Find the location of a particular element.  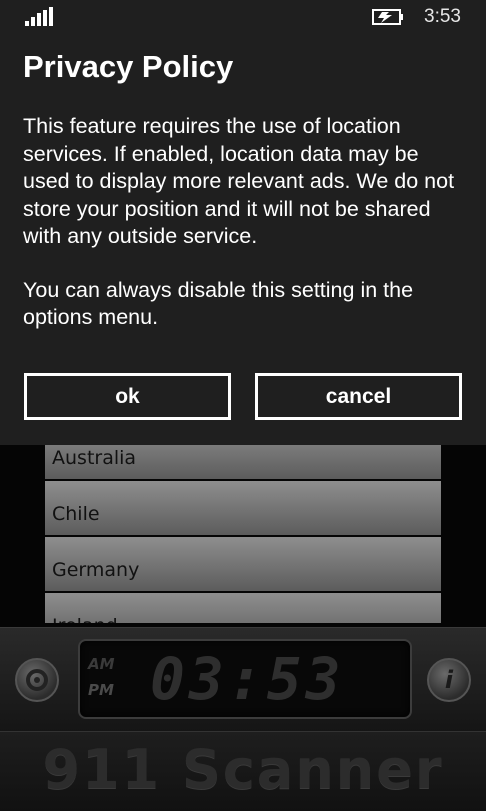

list-item-label: Ireland is located at coordinates (85, 619).